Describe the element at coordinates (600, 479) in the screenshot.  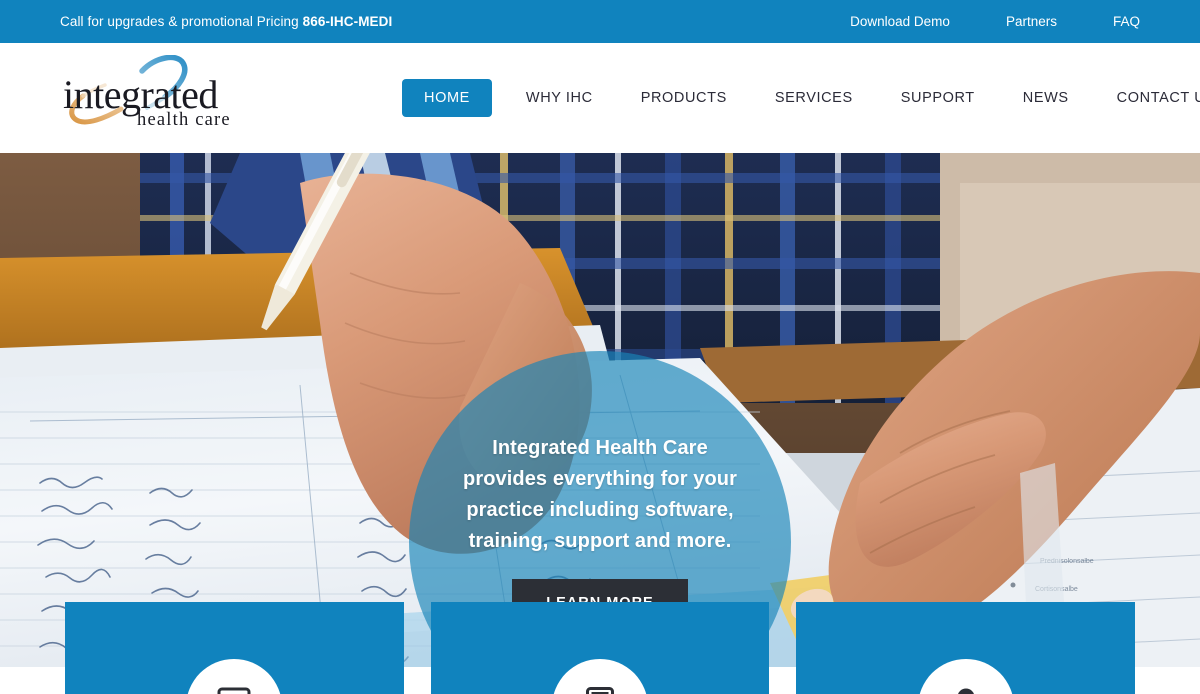
I see `hero-headline-line-2: provides everything for your` at that location.